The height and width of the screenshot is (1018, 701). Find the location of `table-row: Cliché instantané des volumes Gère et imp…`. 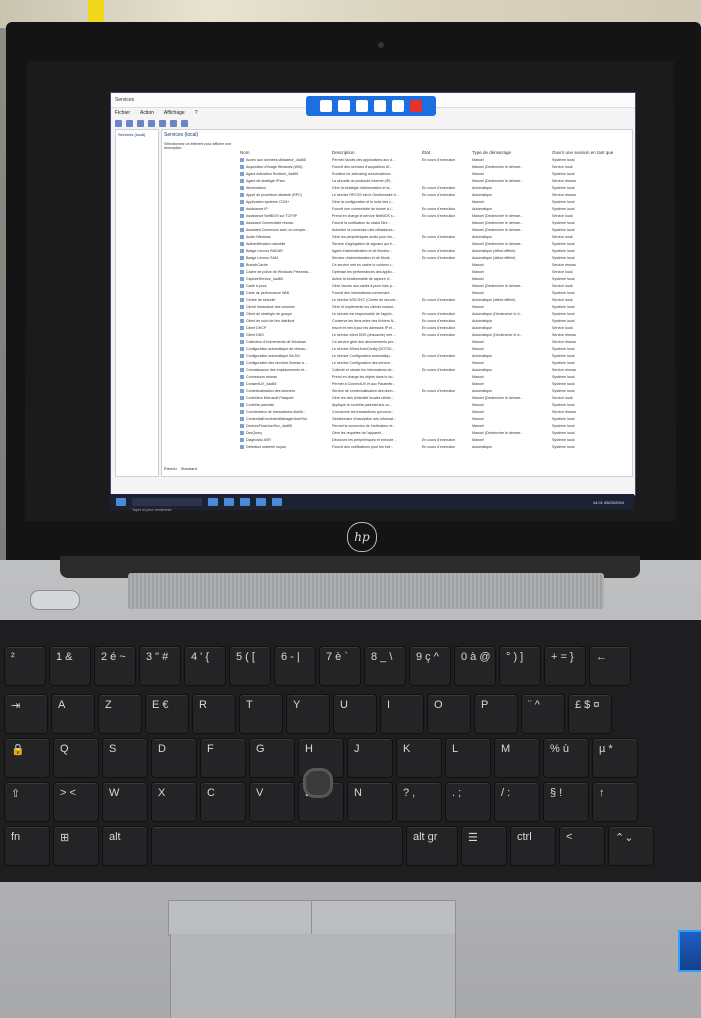

table-row: Cliché instantané des volumes Gère et imp… is located at coordinates (397, 307).